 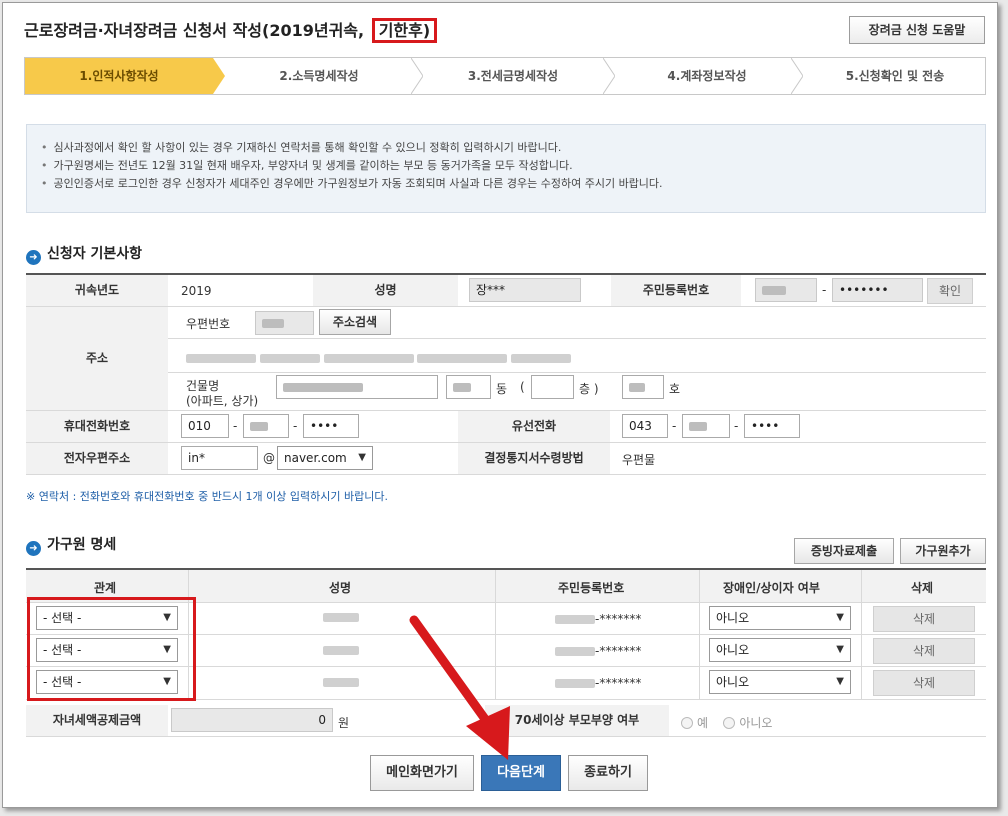 What do you see at coordinates (591, 588) in the screenshot?
I see `header-rrn: 주민등록번호` at bounding box center [591, 588].